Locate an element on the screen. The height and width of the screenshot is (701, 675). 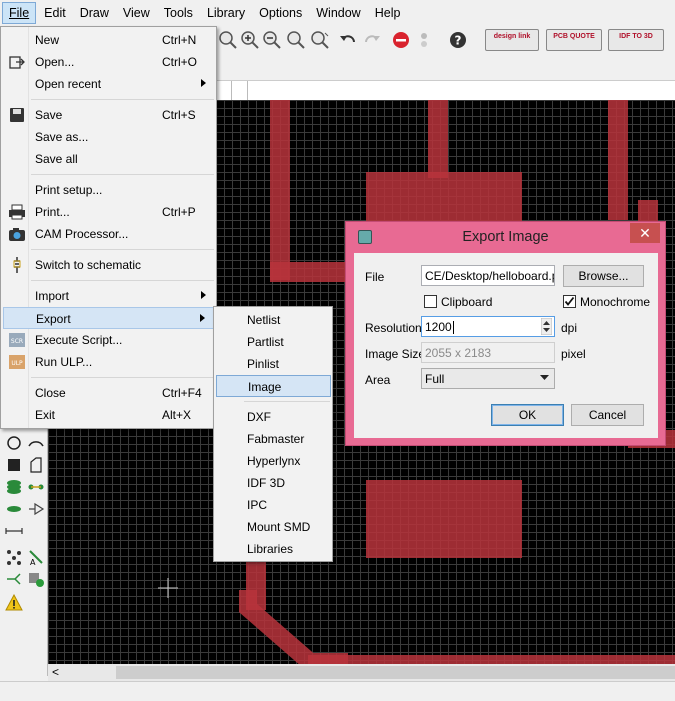
export-netlist: Netlist is located at coordinates (273, 320).